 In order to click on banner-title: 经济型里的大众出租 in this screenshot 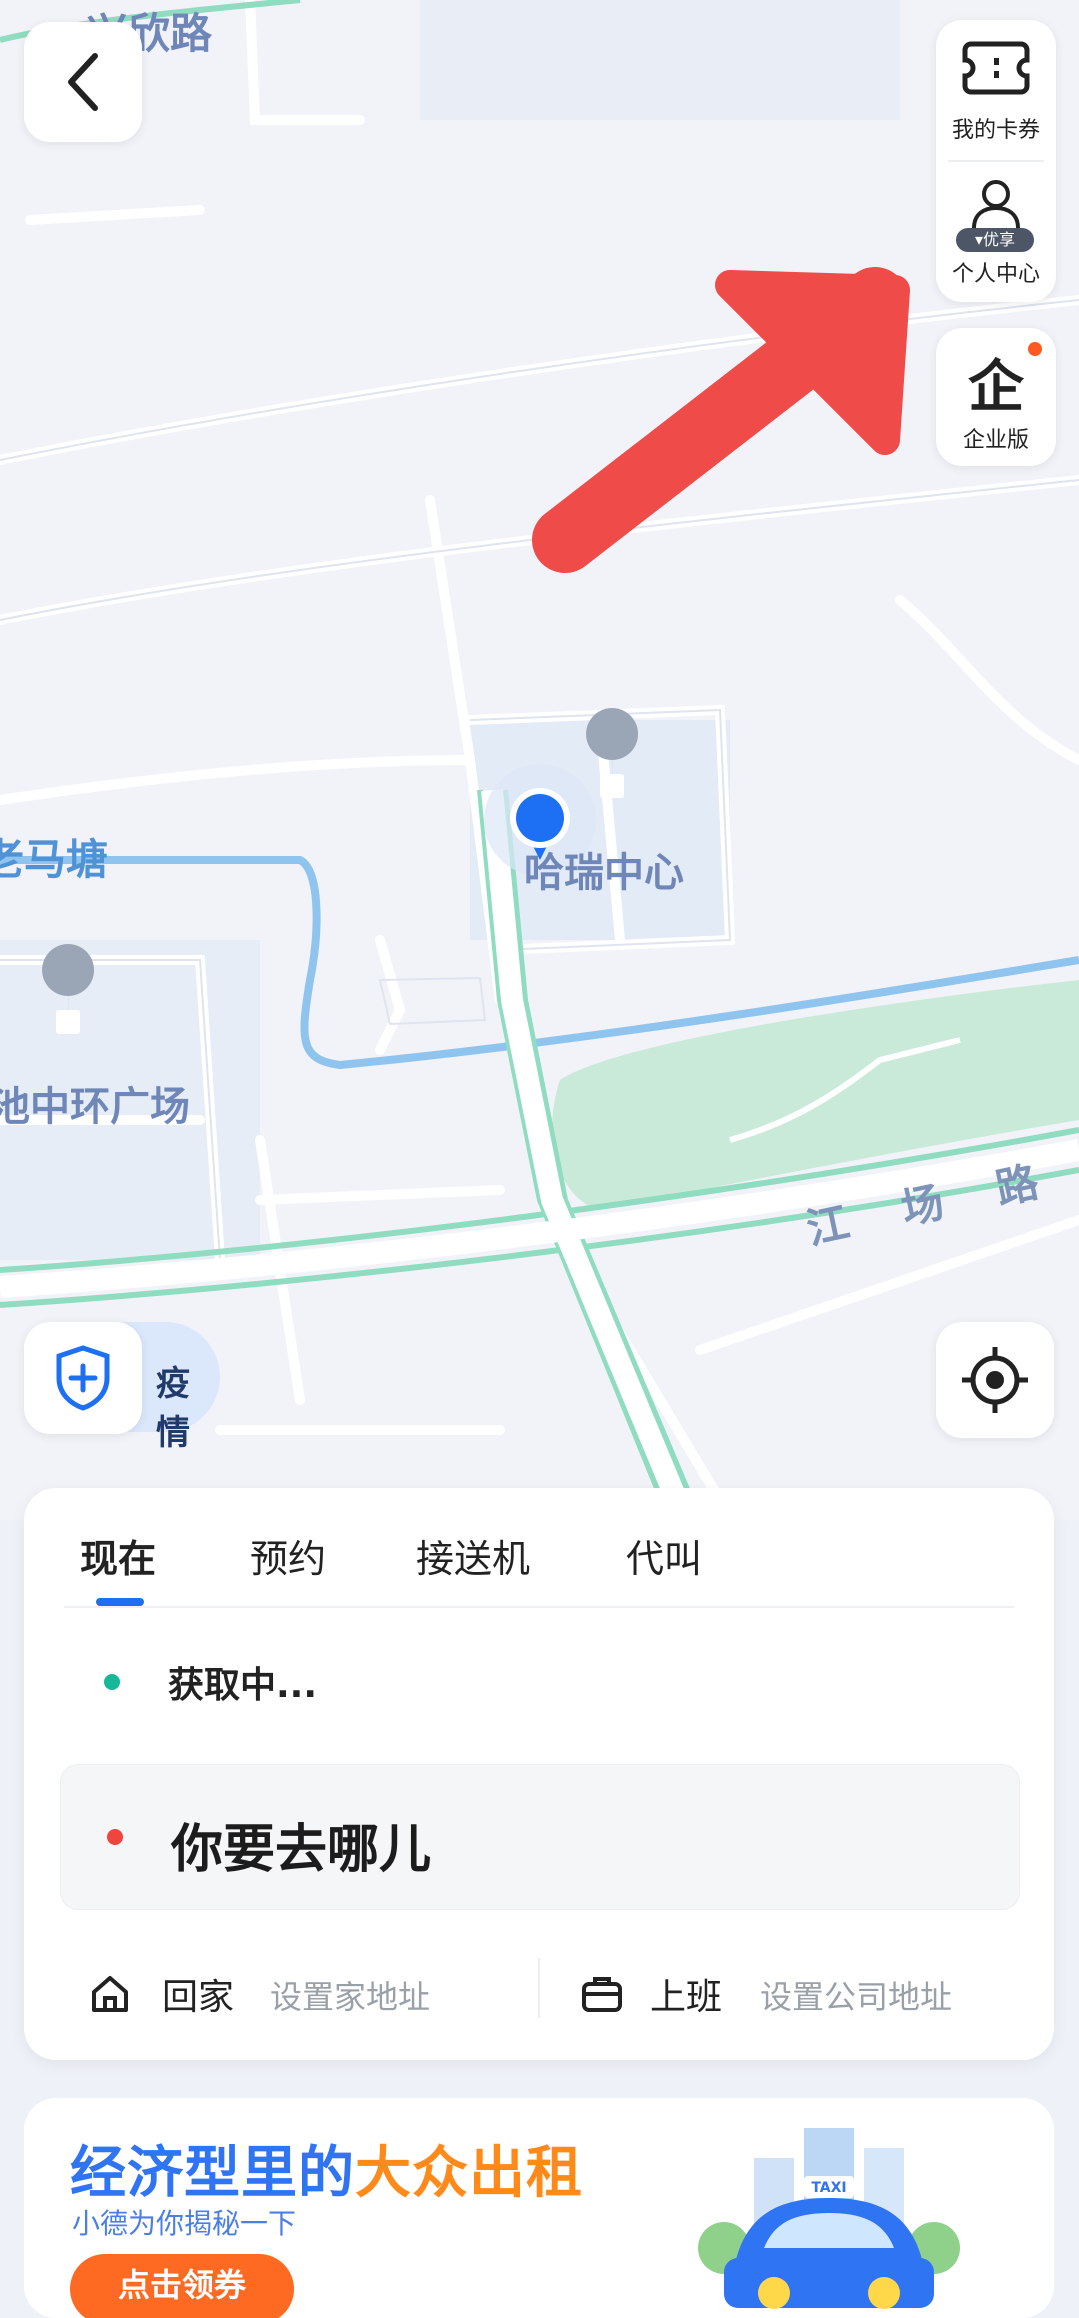, I will do `click(326, 2168)`.